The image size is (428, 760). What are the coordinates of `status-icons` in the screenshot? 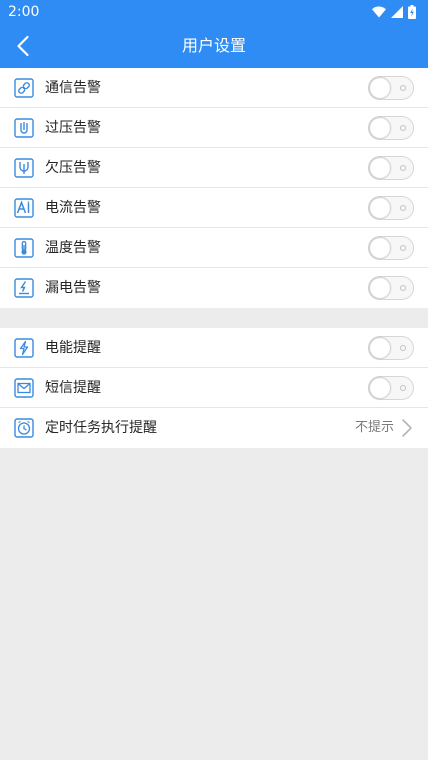 It's located at (394, 12).